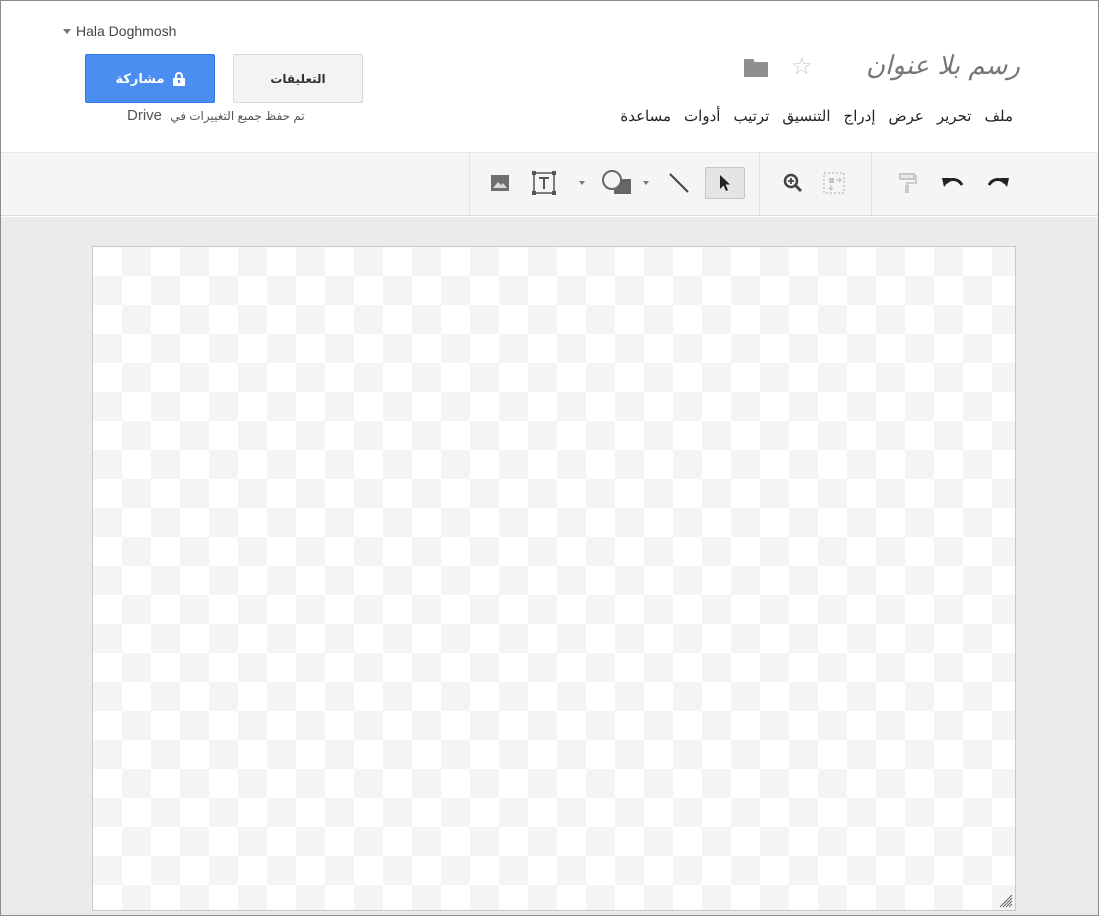 The height and width of the screenshot is (916, 1099). I want to click on share-button-label: مشاركة, so click(140, 78).